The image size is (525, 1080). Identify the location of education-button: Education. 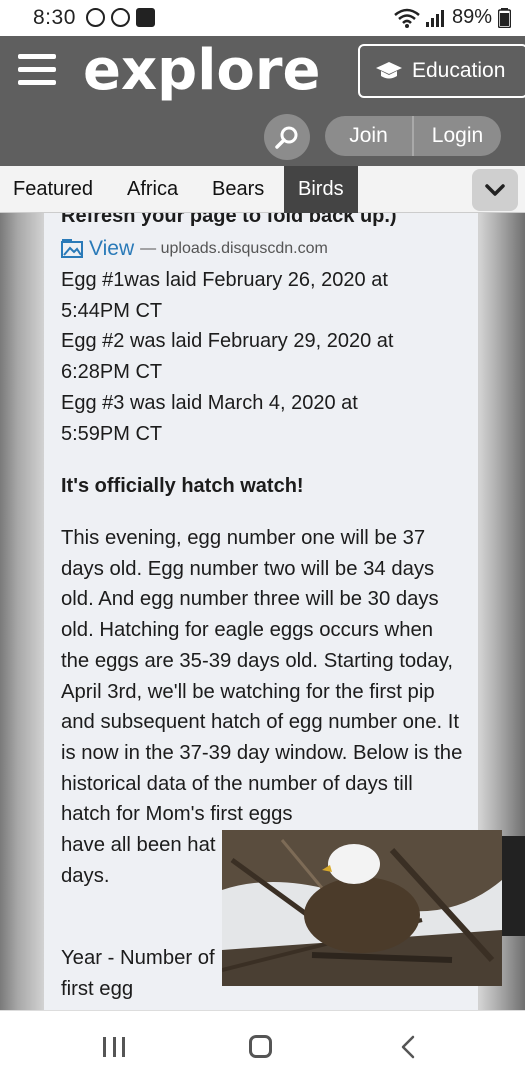
(441, 71).